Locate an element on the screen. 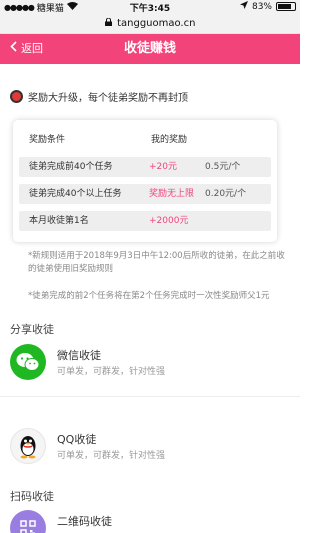 This screenshot has width=320, height=533. table-row: 本月收徒第1名 +2000元 is located at coordinates (145, 221).